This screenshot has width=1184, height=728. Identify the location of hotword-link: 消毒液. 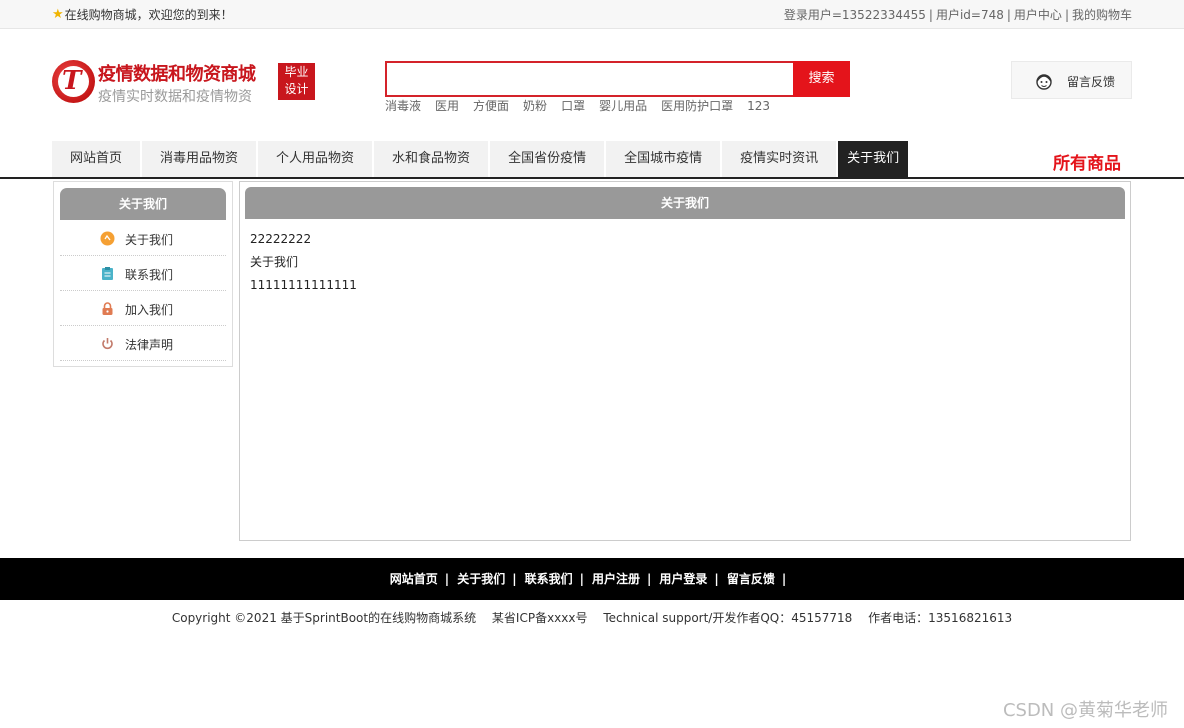
(403, 106).